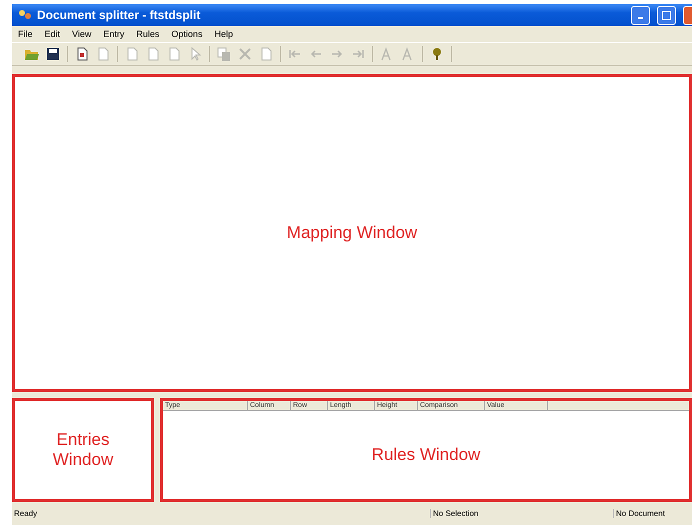 The height and width of the screenshot is (525, 692). What do you see at coordinates (652, 513) in the screenshot?
I see `status-text: No Document` at bounding box center [652, 513].